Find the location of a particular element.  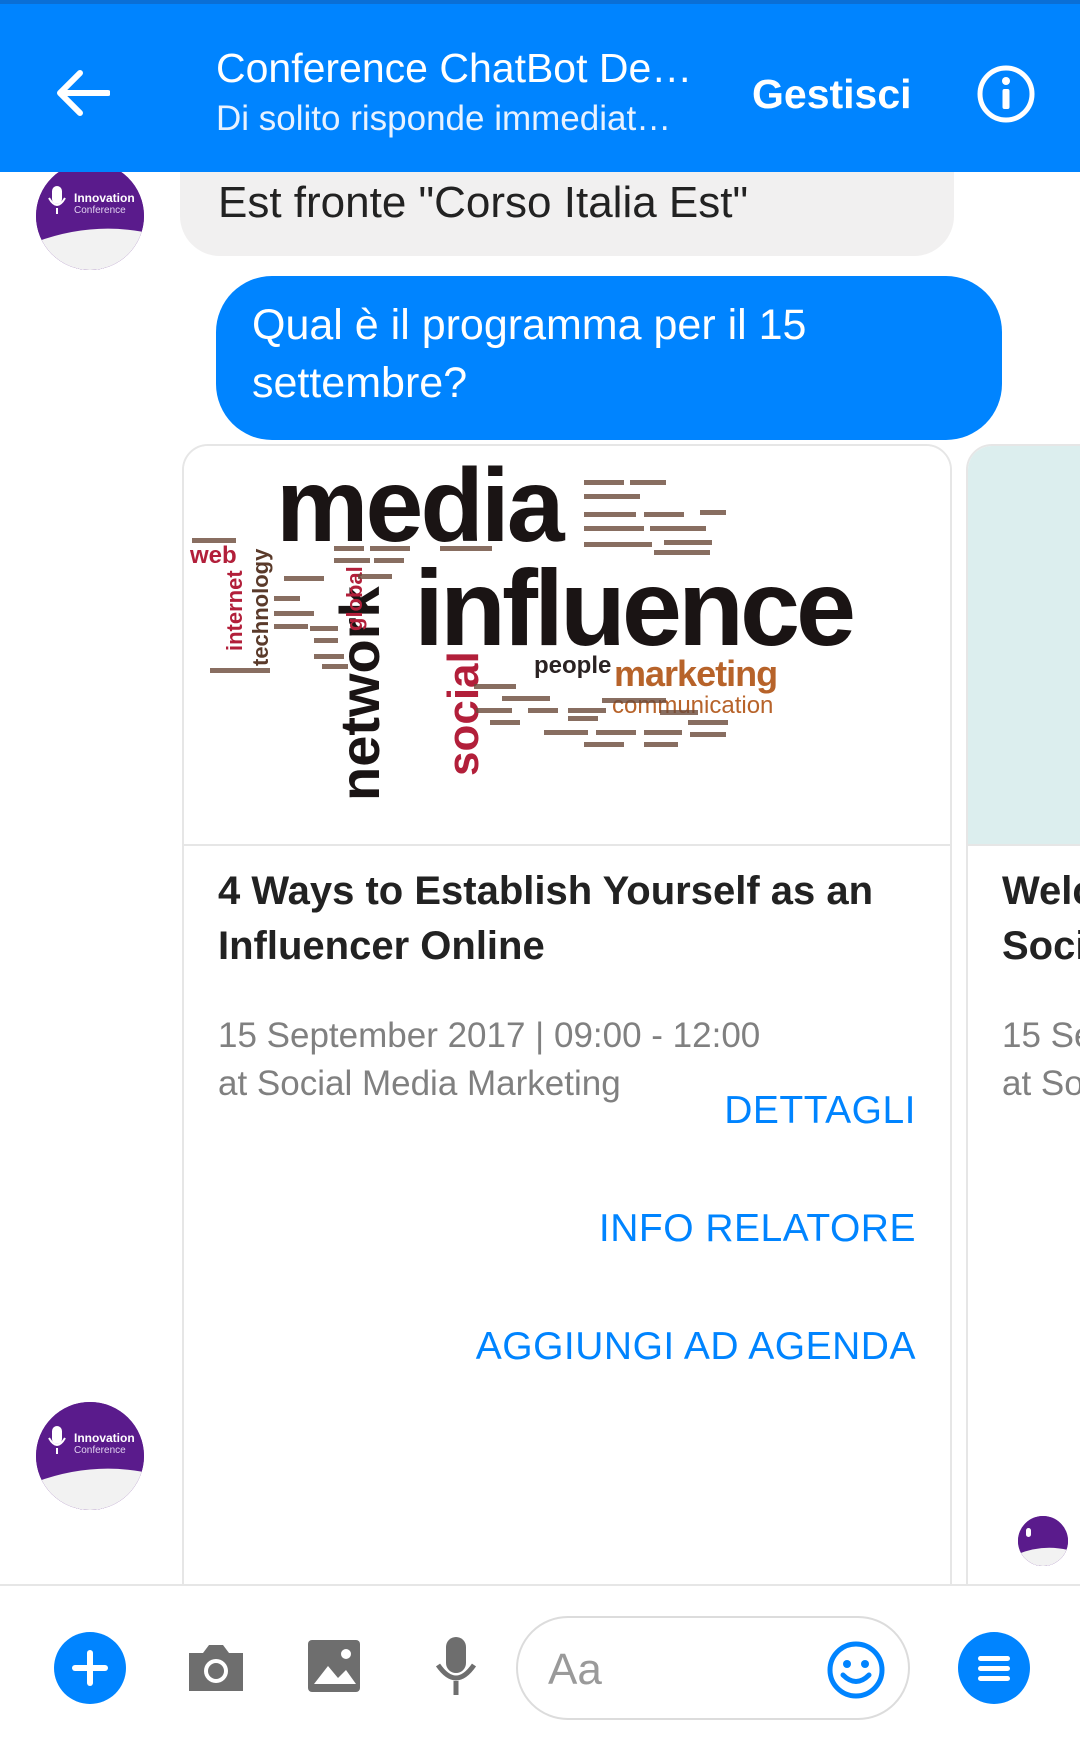

wordcloud-media: media is located at coordinates (420, 506).